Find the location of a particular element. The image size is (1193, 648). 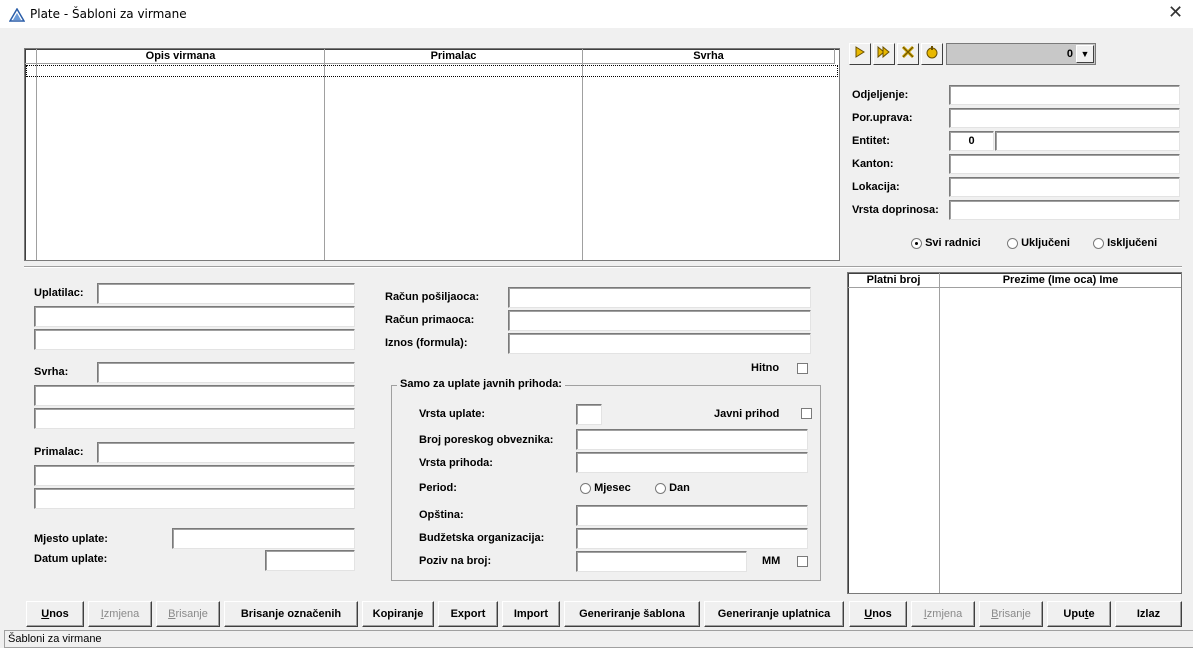

iznos-label: Iznos (formula): is located at coordinates (426, 343).